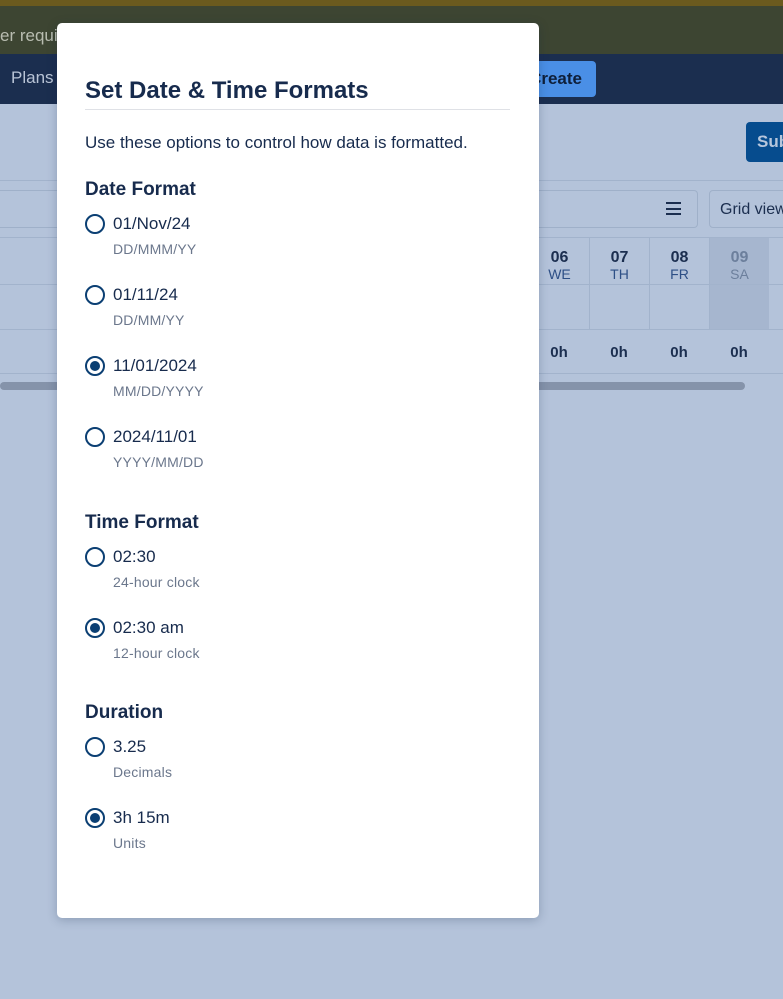 This screenshot has height=999, width=783. Describe the element at coordinates (295, 315) in the screenshot. I see `format-option: 01/11/24 DD/MM/YY` at that location.